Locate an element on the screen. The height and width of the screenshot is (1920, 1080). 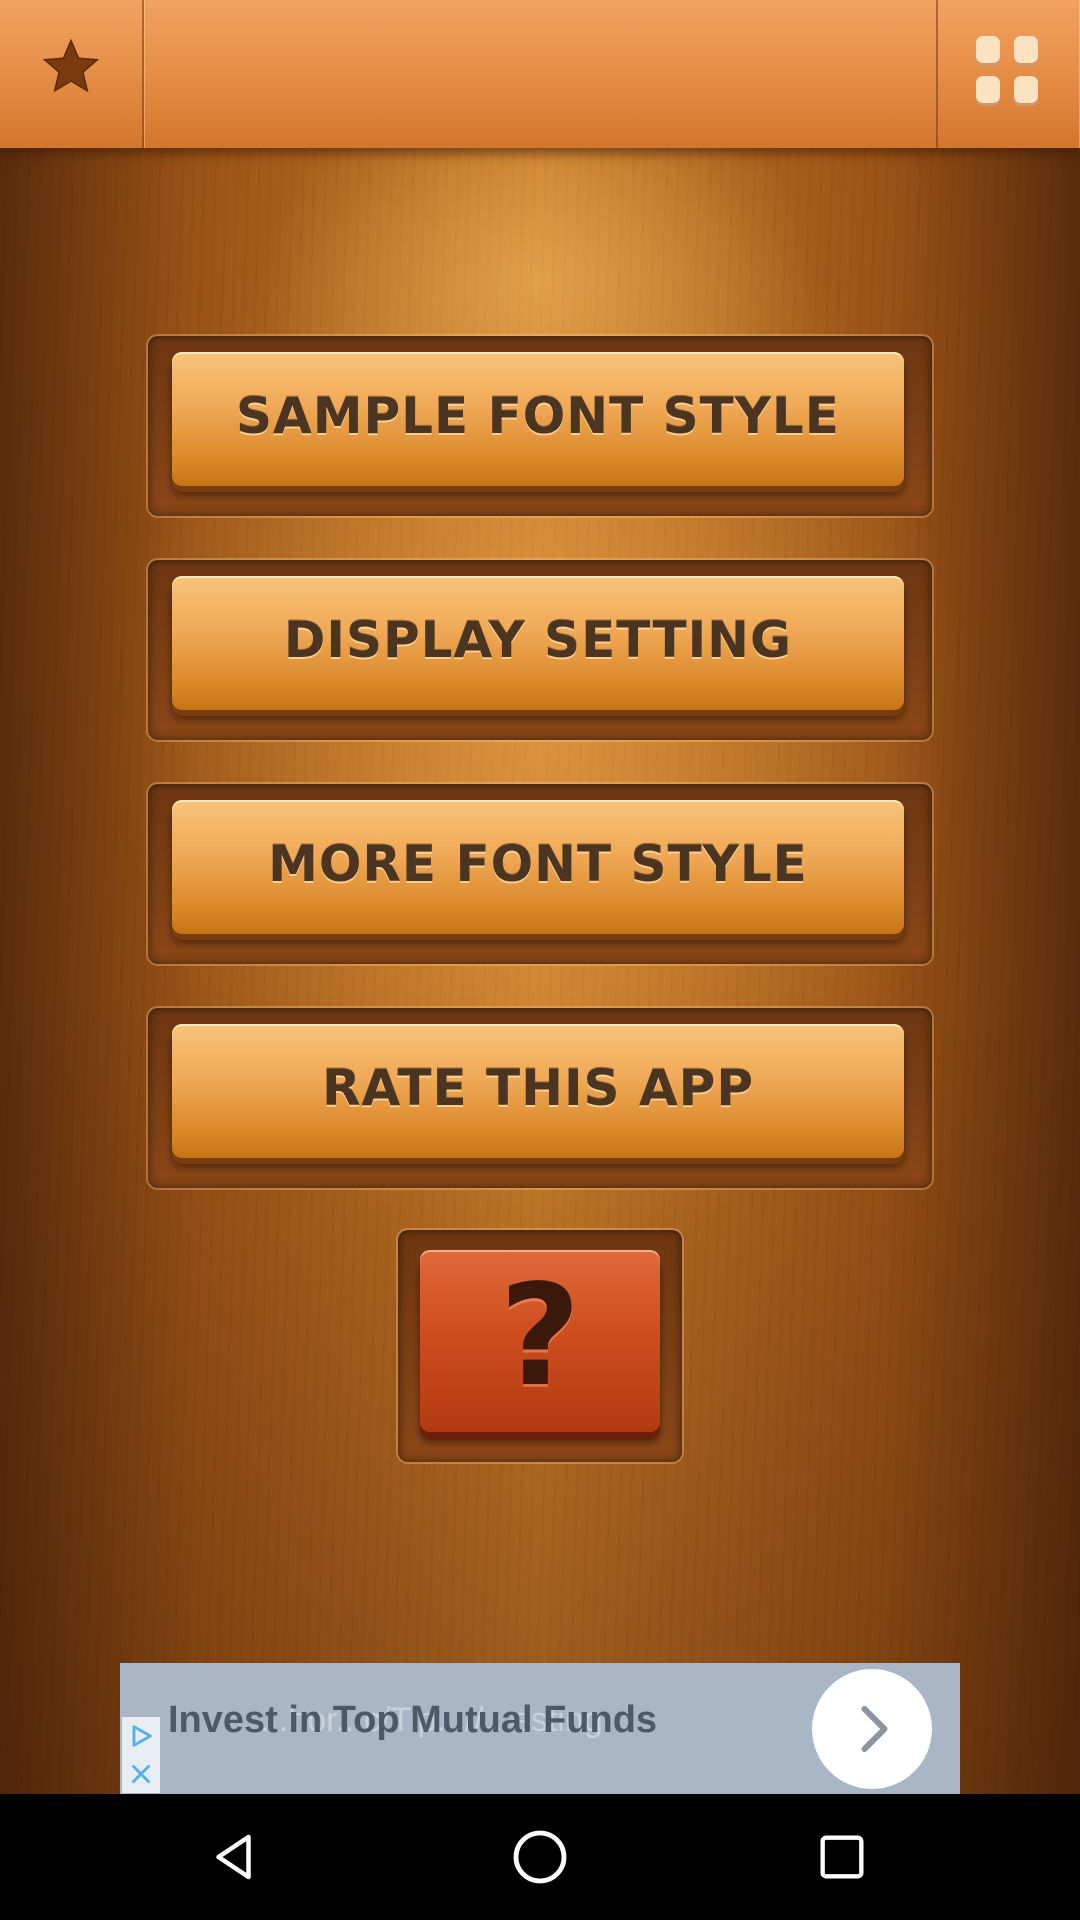
menu-grid-button is located at coordinates (1008, 74).